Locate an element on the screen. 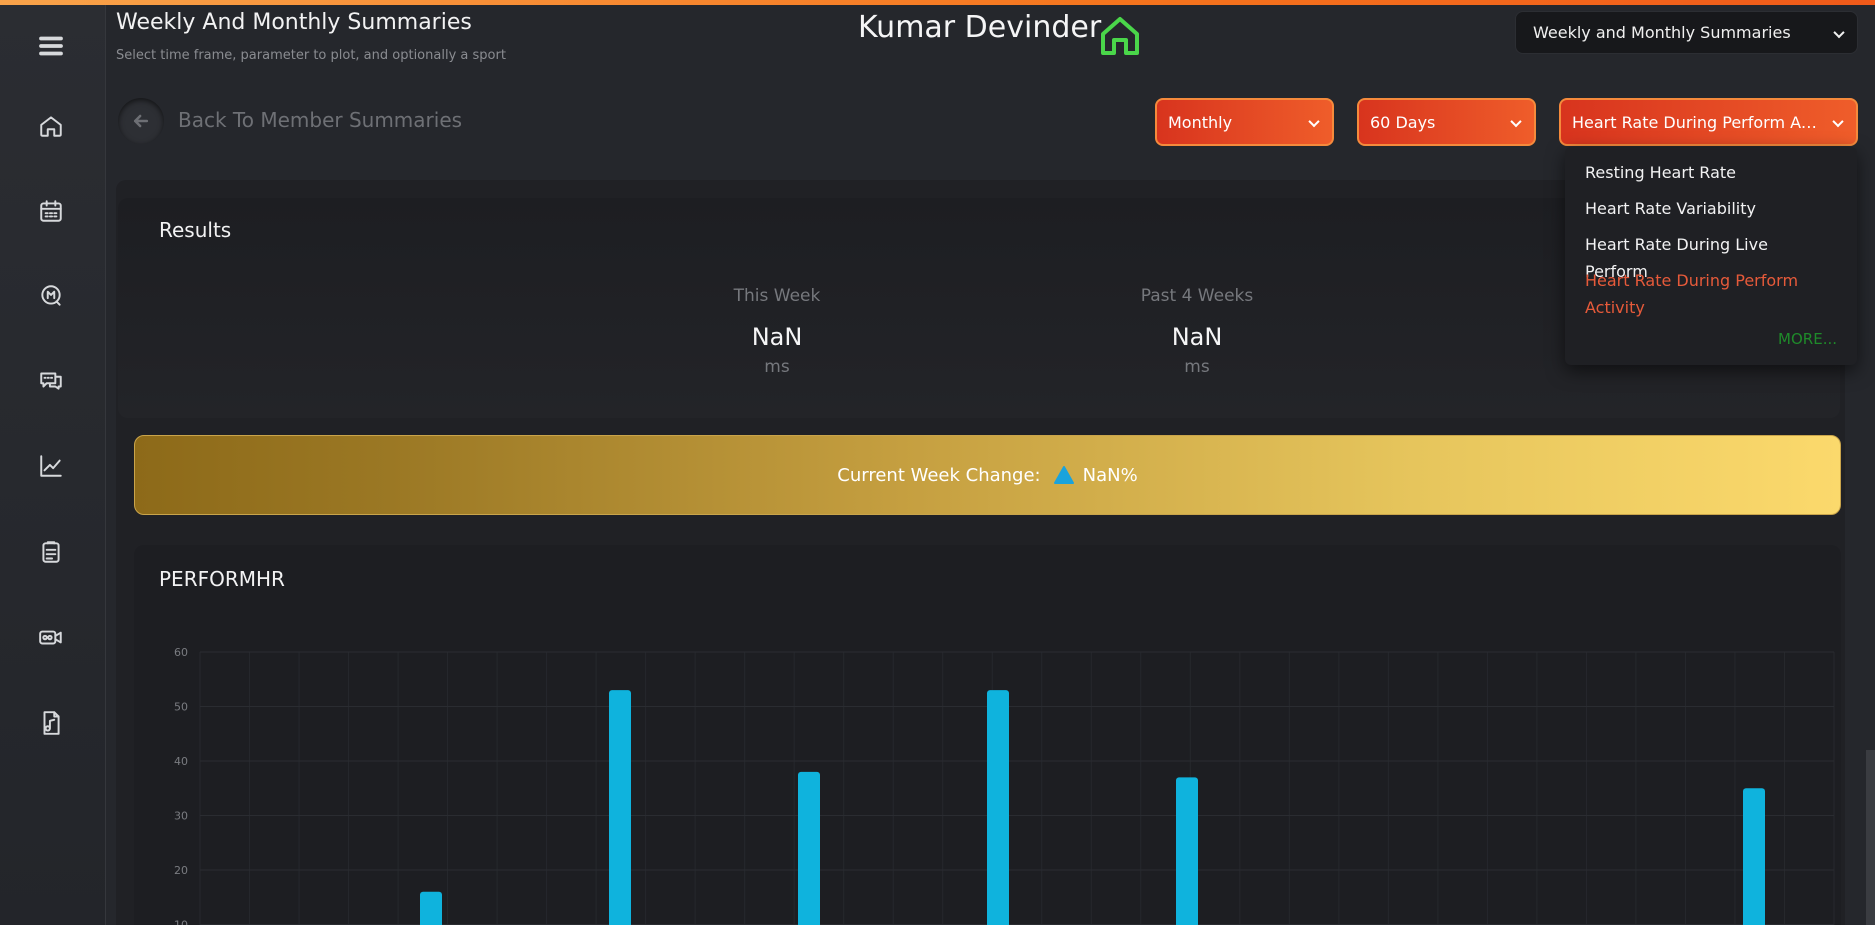  messages-icon is located at coordinates (51, 296).